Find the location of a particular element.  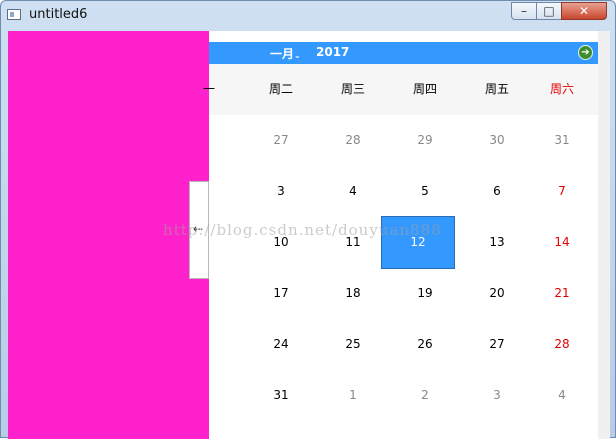

day-cell: 20 is located at coordinates (497, 293).